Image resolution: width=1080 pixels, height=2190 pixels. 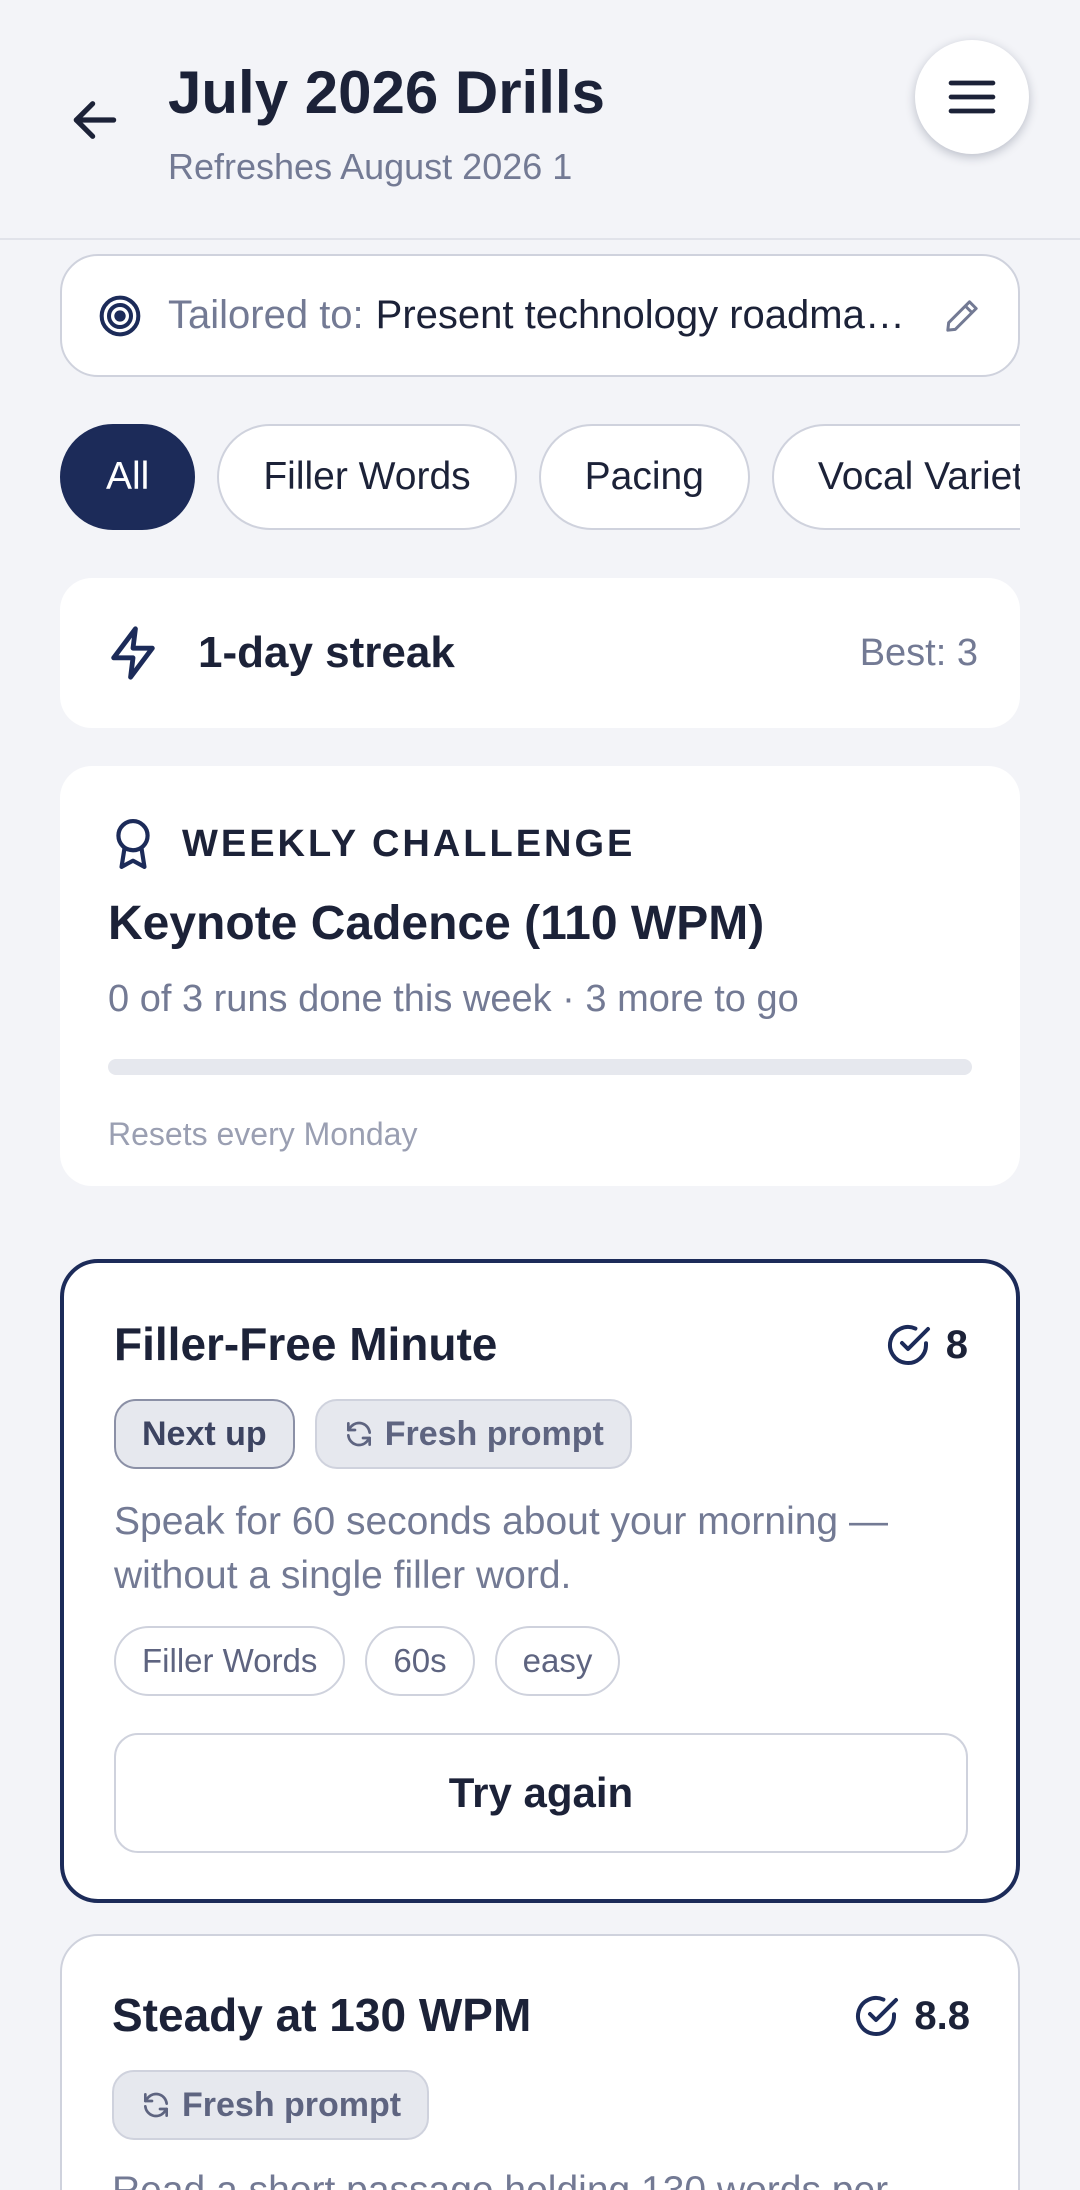 What do you see at coordinates (370, 166) in the screenshot?
I see `page-subtitle: Refreshes August 2026 1` at bounding box center [370, 166].